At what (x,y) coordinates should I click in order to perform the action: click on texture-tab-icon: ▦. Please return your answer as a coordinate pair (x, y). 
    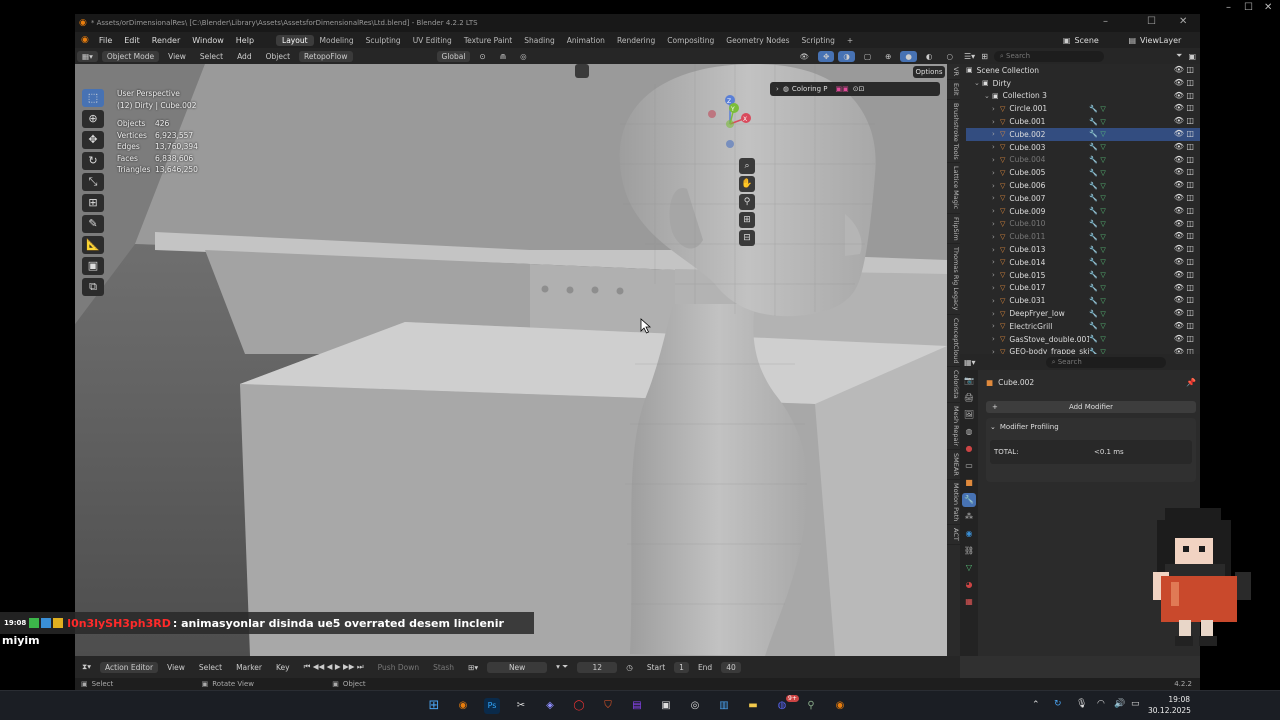
    Looking at the image, I should click on (969, 602).